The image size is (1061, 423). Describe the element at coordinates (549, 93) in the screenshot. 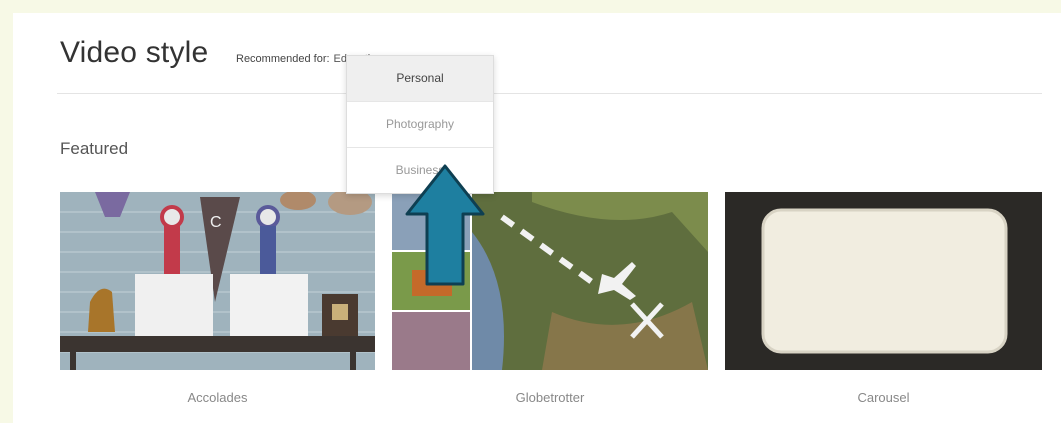

I see `header-divider` at that location.